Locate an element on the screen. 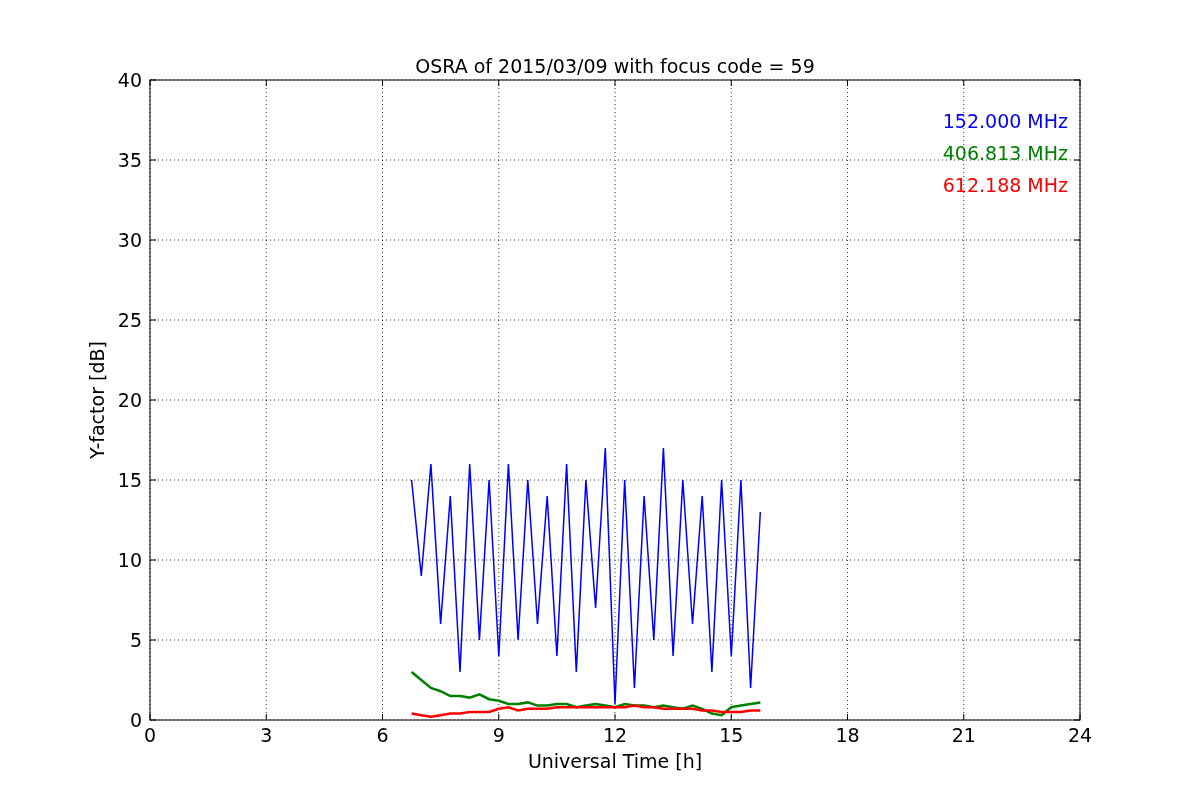 This screenshot has height=800, width=1200. y-axis-label: Y-factor [dB] is located at coordinates (97, 400).